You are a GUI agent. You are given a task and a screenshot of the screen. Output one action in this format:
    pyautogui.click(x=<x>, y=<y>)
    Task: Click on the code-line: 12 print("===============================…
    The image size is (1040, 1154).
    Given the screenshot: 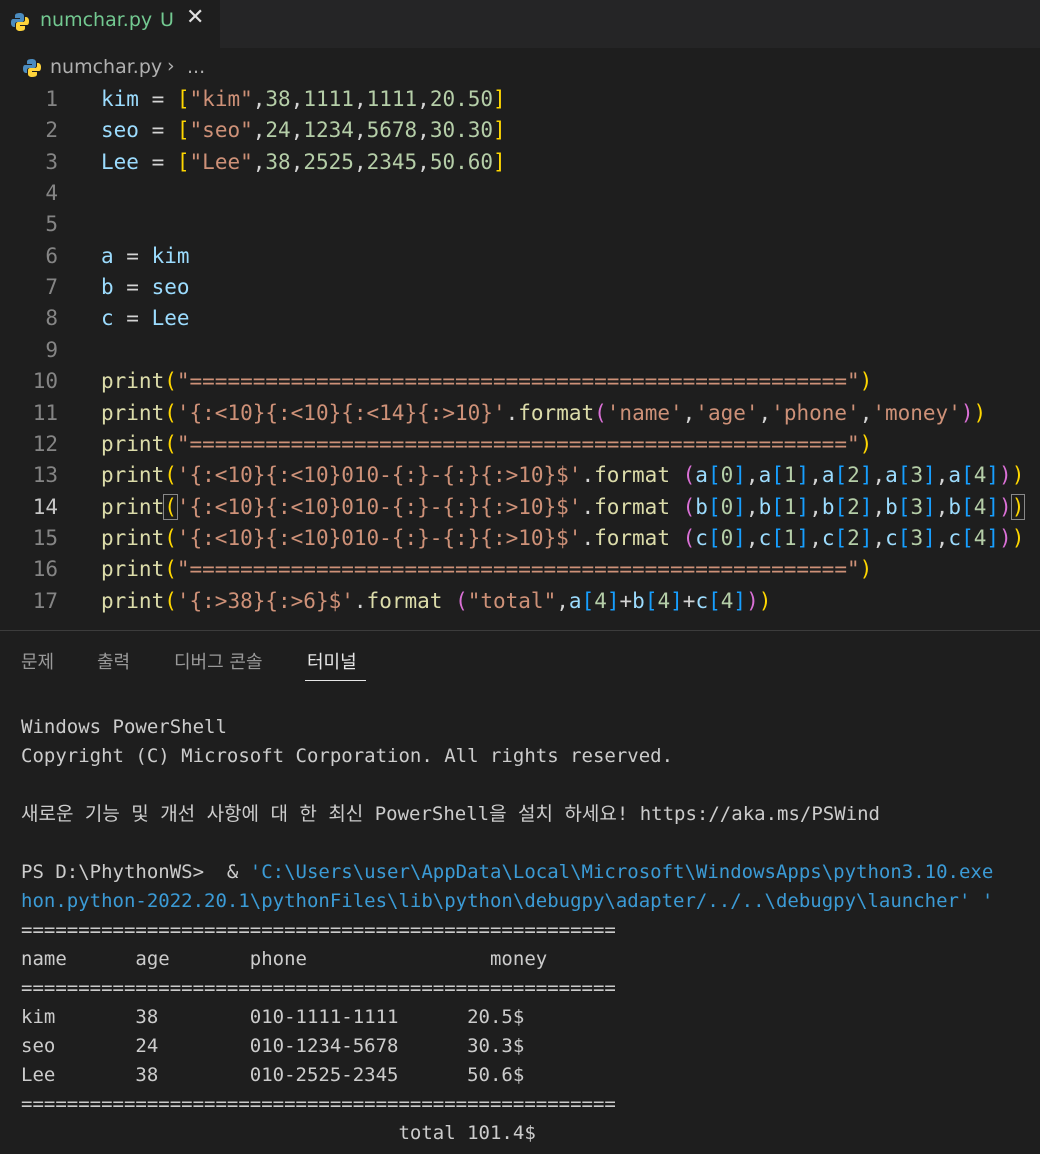 What is the action you would take?
    pyautogui.click(x=520, y=444)
    